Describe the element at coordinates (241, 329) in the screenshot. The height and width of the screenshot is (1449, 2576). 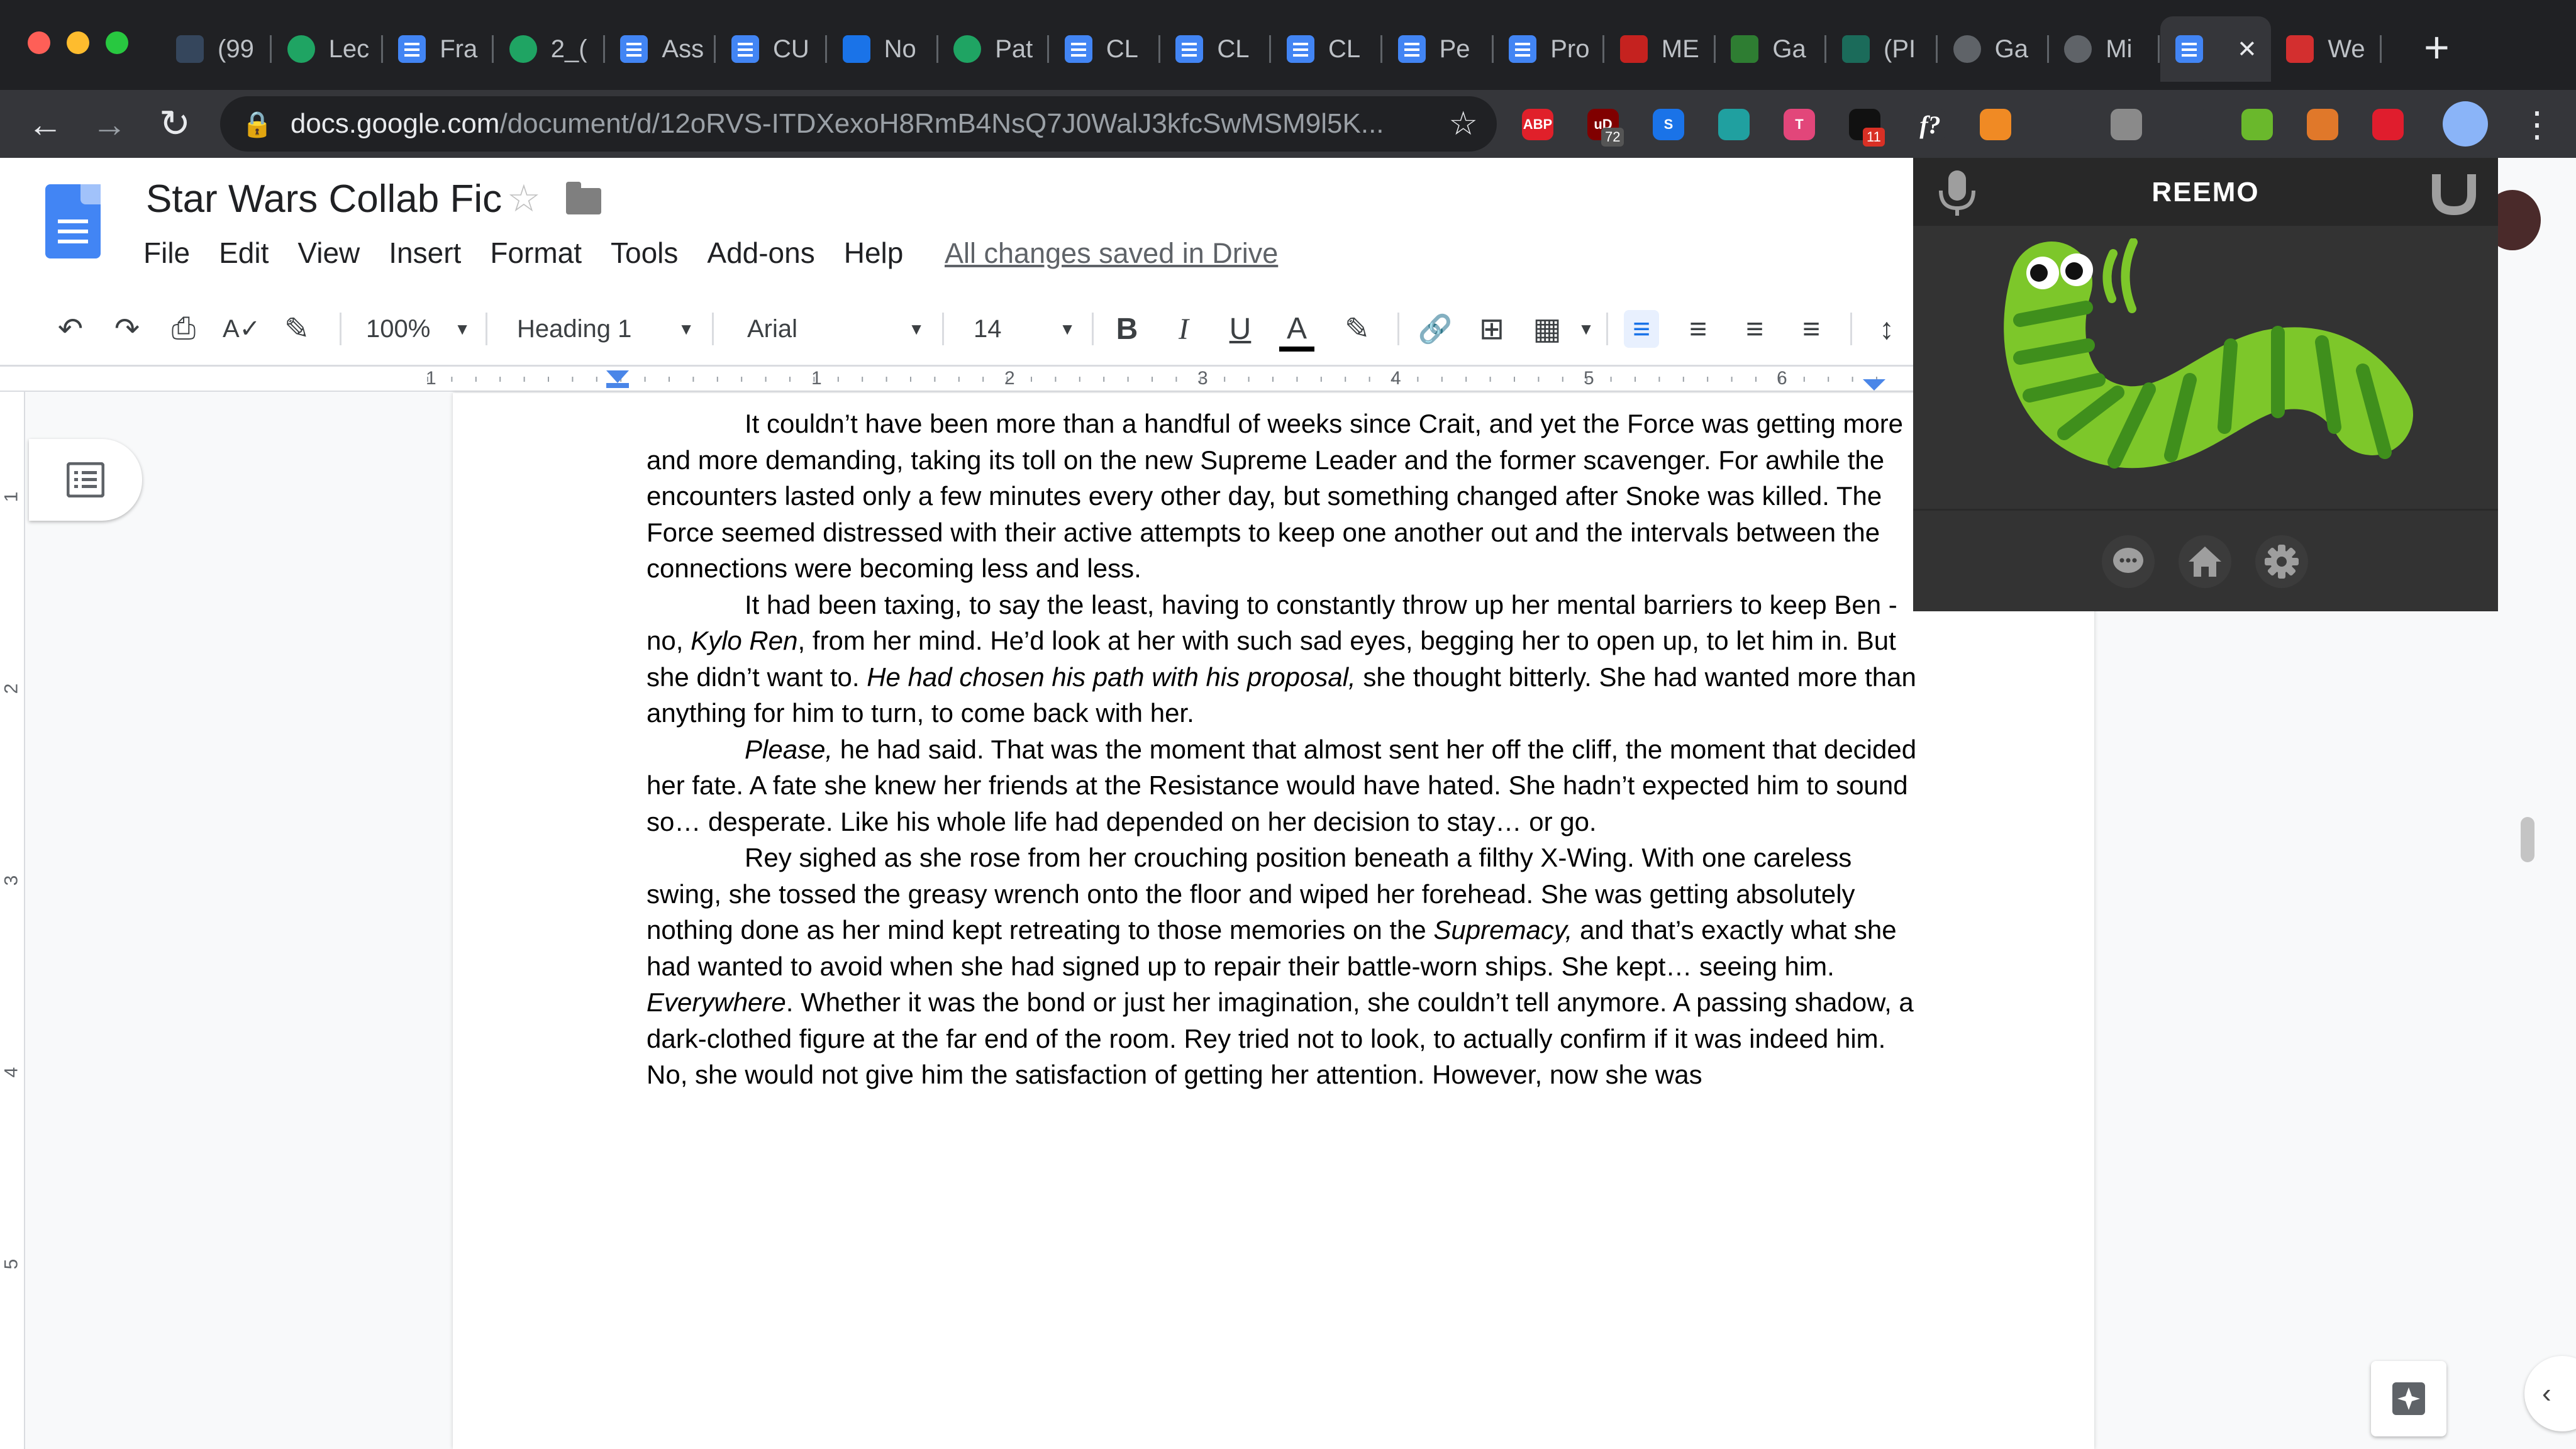
I see `spellcheck-icon: A✓` at that location.